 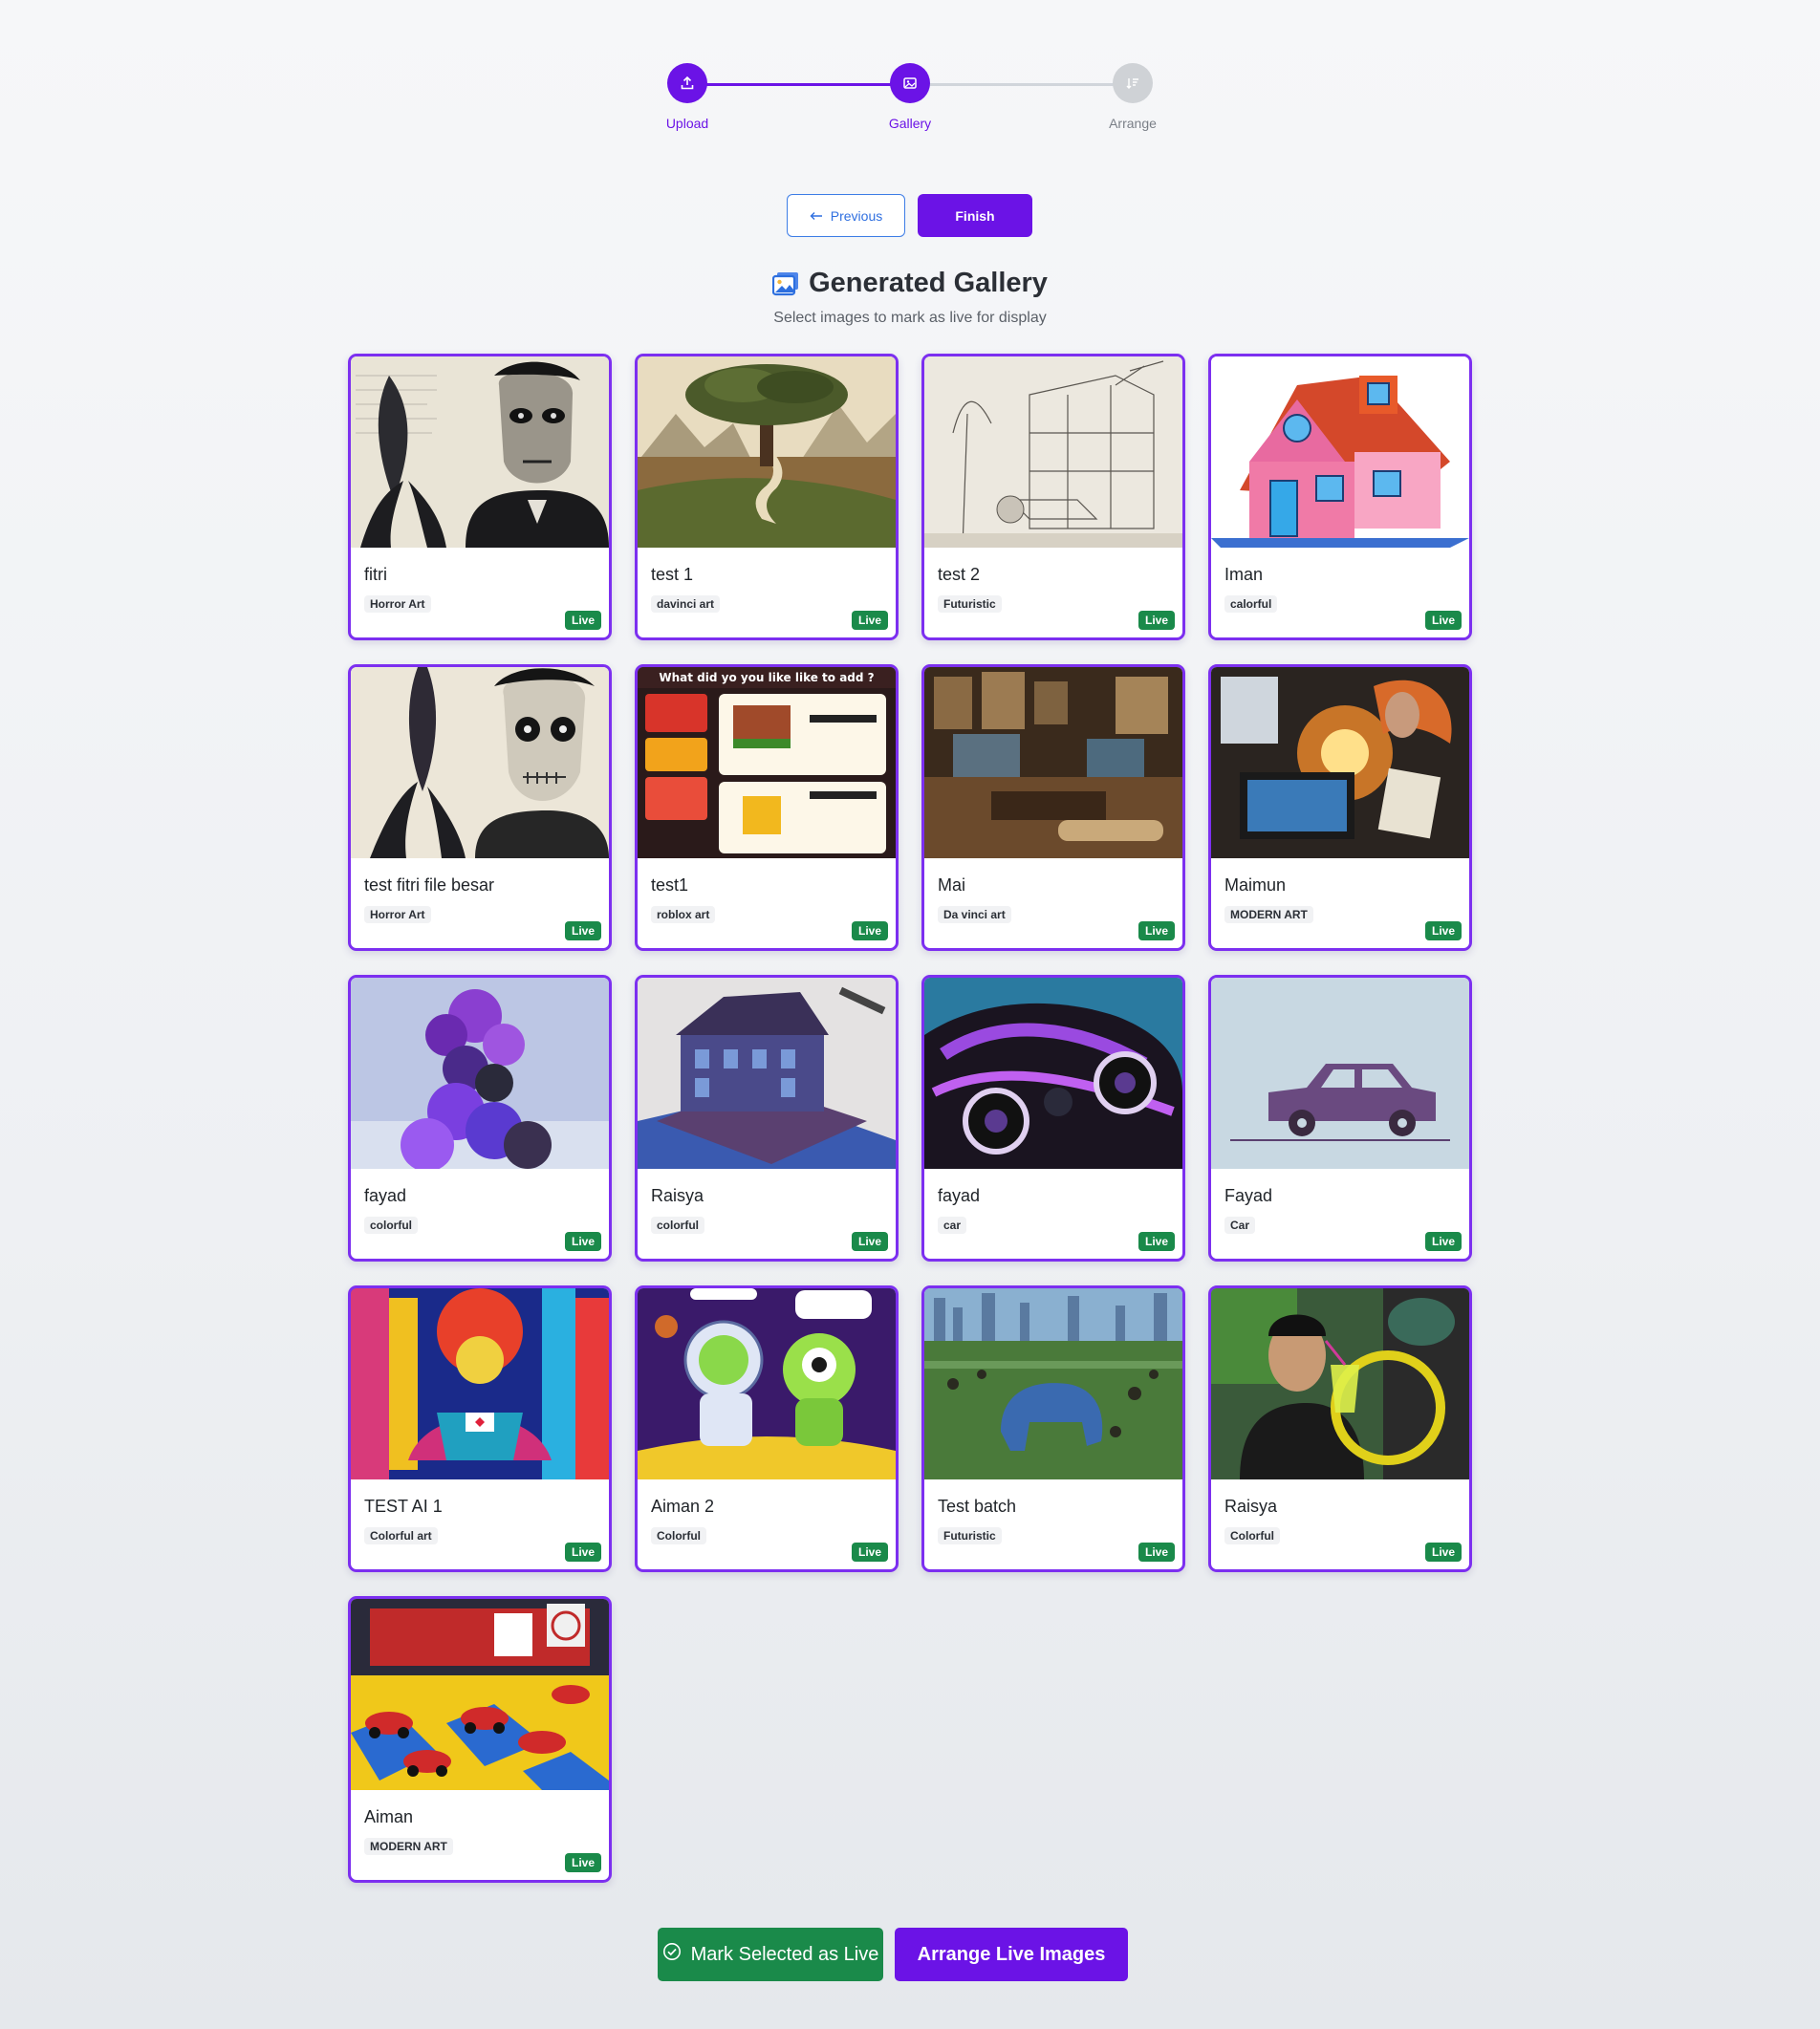 I want to click on gallery-card: test 1 davinci art Live, so click(x=767, y=497).